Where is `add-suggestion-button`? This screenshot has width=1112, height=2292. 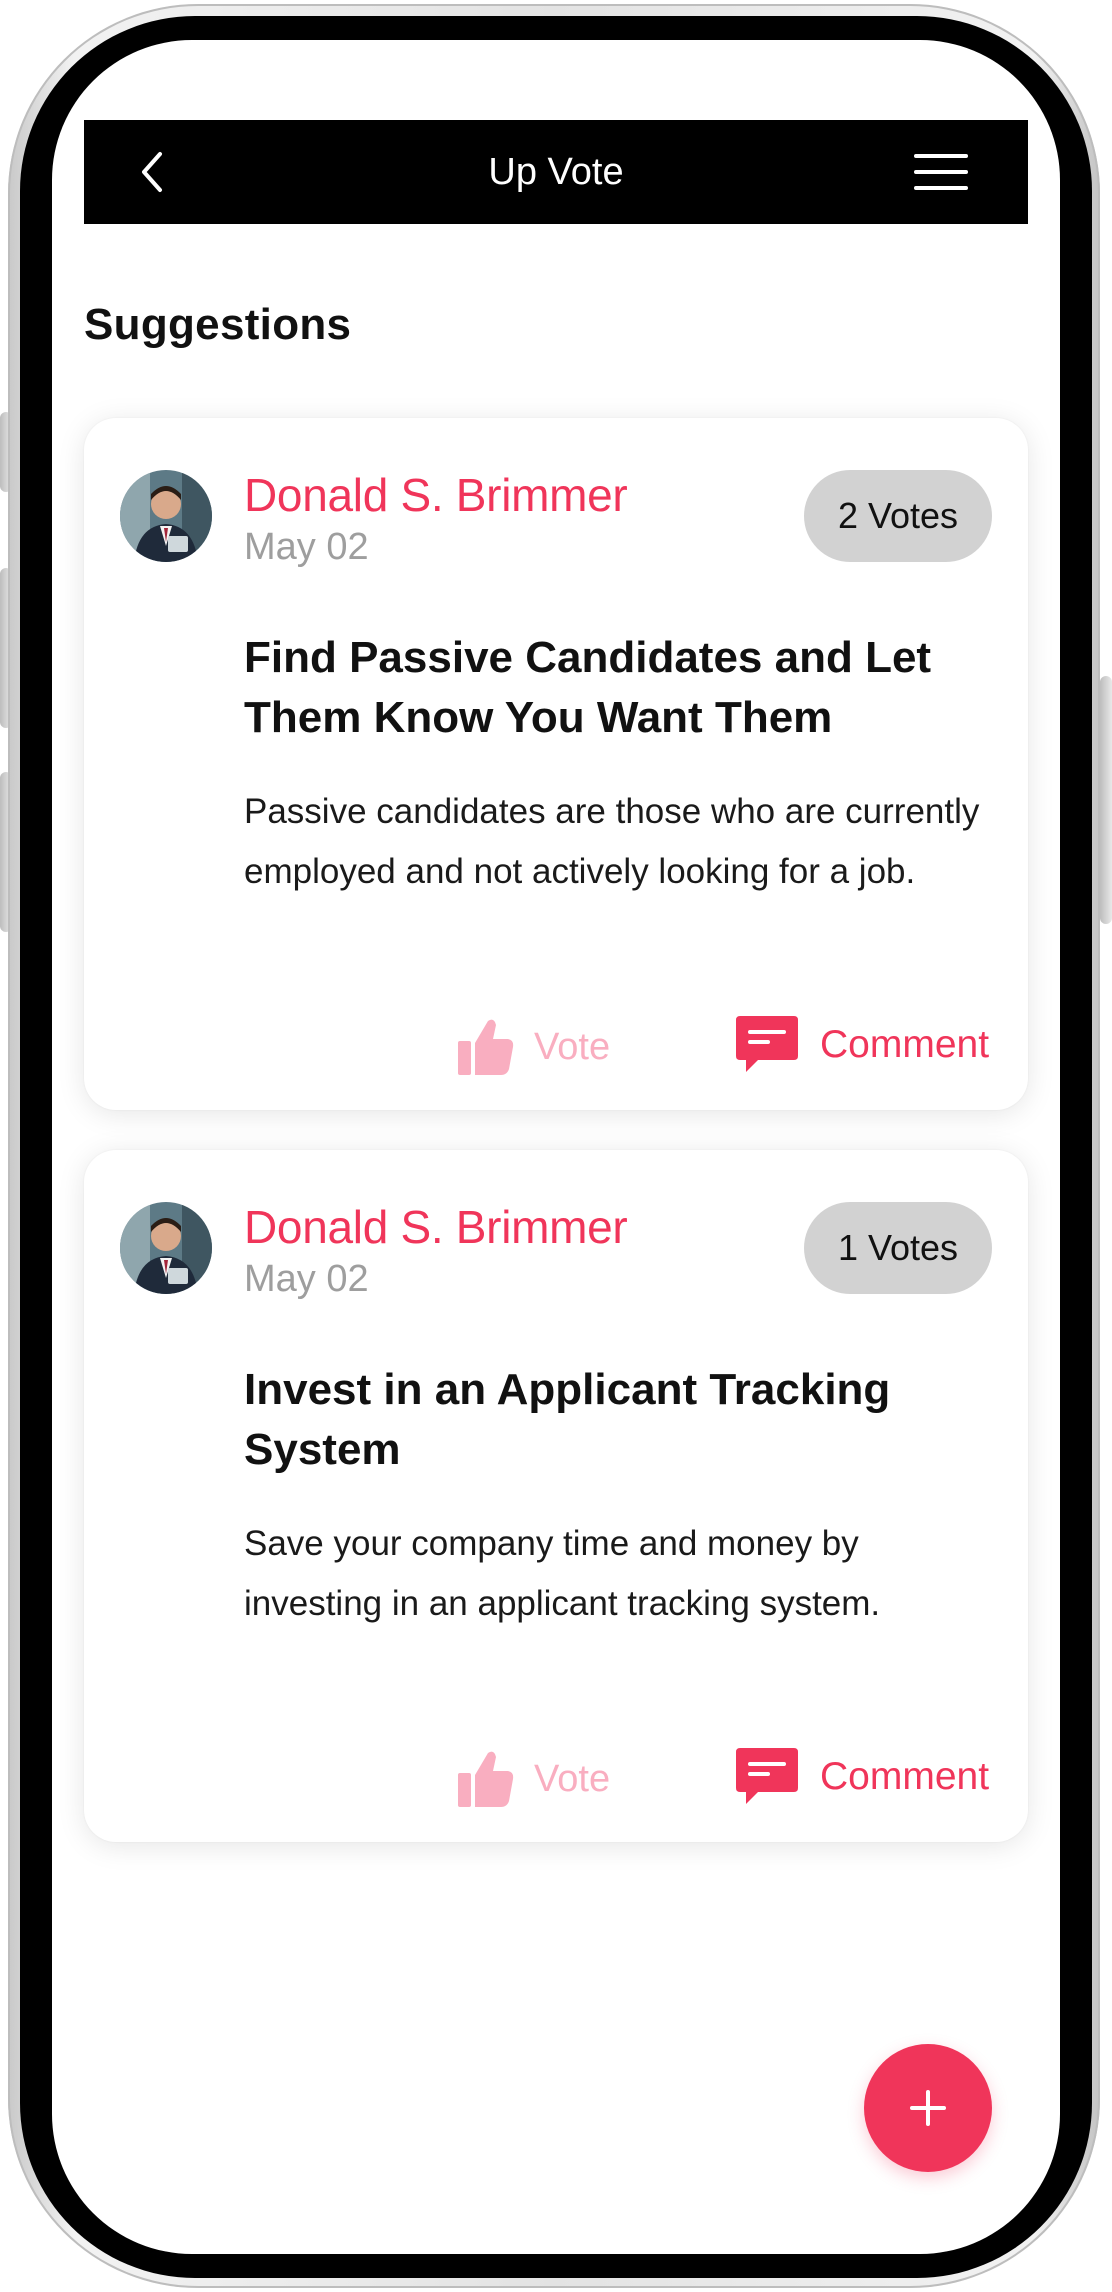 add-suggestion-button is located at coordinates (928, 2108).